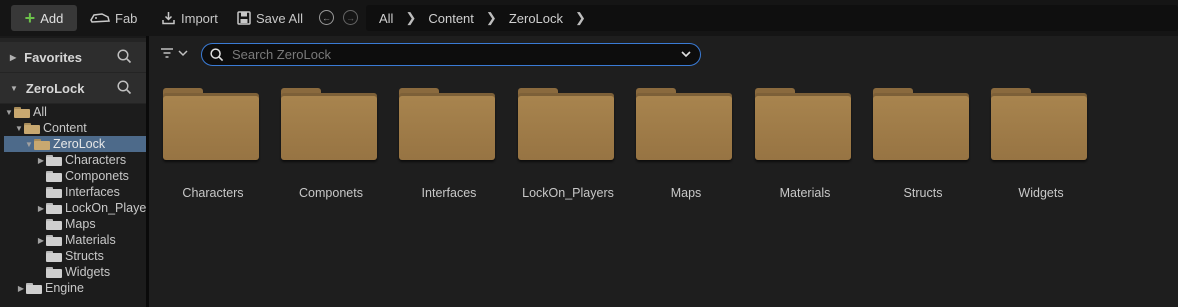  I want to click on folder-tile-interfaces: Interfaces, so click(440, 148).